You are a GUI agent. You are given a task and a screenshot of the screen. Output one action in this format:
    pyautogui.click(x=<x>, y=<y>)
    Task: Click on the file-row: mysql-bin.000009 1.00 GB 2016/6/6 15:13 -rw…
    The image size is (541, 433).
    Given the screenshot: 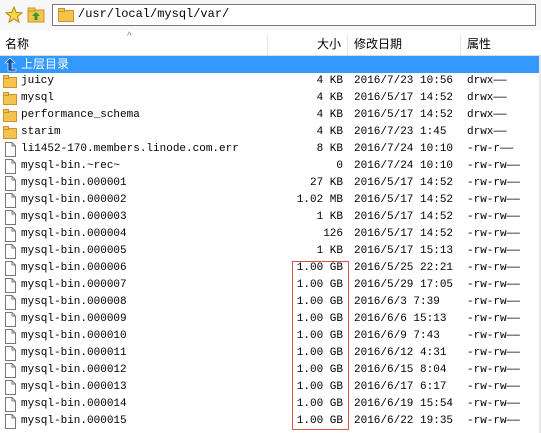 What is the action you would take?
    pyautogui.click(x=270, y=319)
    